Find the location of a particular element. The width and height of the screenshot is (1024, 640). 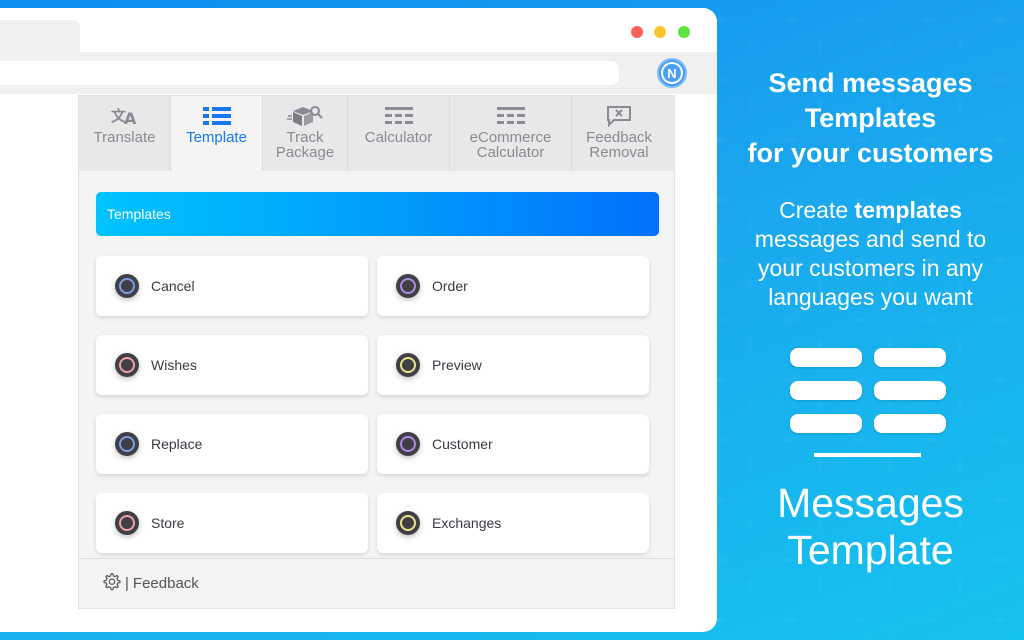

tab-feedback-removal: Feedback Removal is located at coordinates (619, 133).